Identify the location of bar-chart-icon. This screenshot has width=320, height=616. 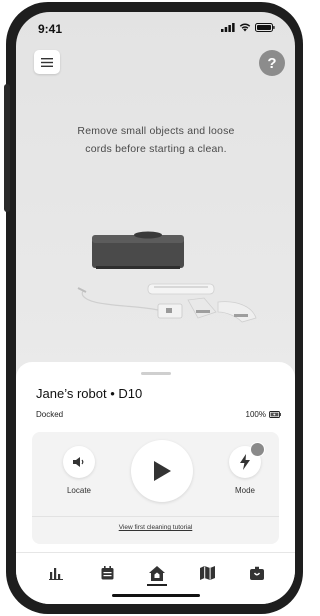
(56, 574).